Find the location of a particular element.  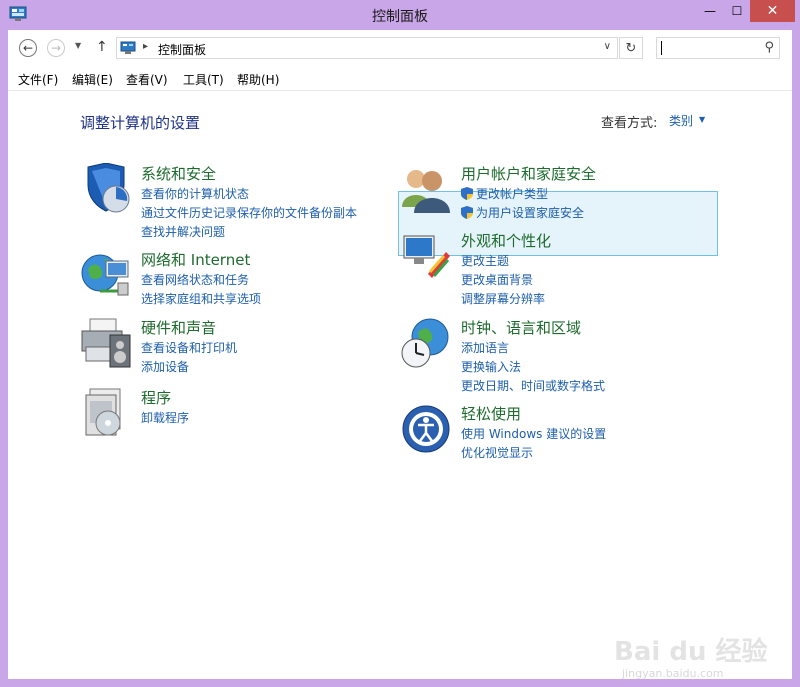

back-button: ← is located at coordinates (28, 48).